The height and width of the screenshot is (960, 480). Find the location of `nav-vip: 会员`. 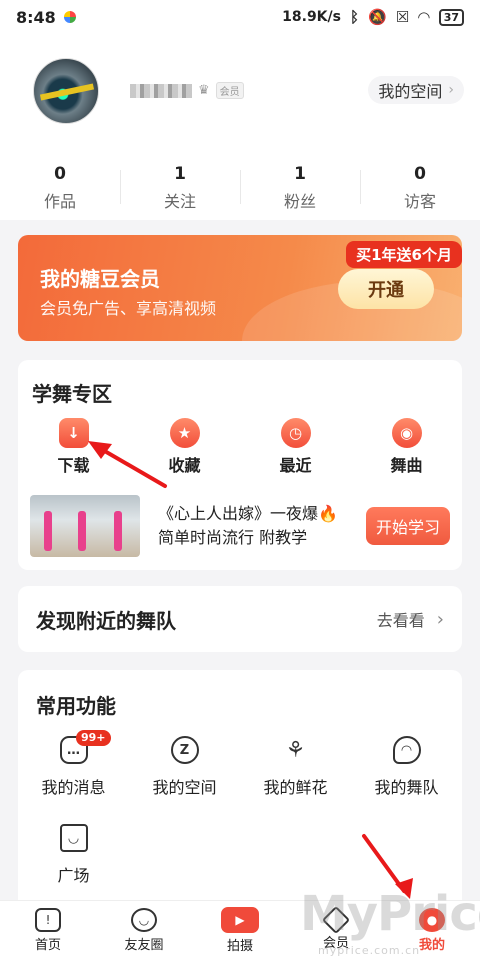

nav-vip: 会员 is located at coordinates (336, 930).